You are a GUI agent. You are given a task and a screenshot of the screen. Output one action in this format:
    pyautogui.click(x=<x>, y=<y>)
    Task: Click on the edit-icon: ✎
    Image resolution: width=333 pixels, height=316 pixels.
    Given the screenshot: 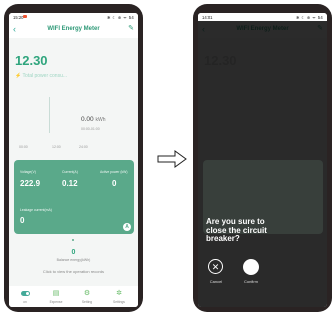 What is the action you would take?
    pyautogui.click(x=131, y=28)
    